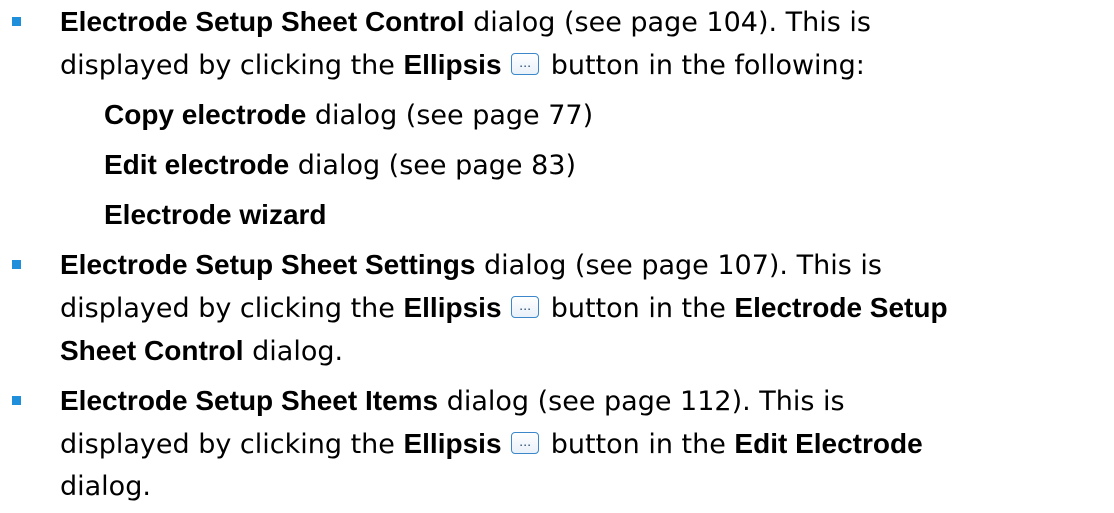  What do you see at coordinates (268, 264) in the screenshot?
I see `item-2-title: Electrode Setup Sheet Settings` at bounding box center [268, 264].